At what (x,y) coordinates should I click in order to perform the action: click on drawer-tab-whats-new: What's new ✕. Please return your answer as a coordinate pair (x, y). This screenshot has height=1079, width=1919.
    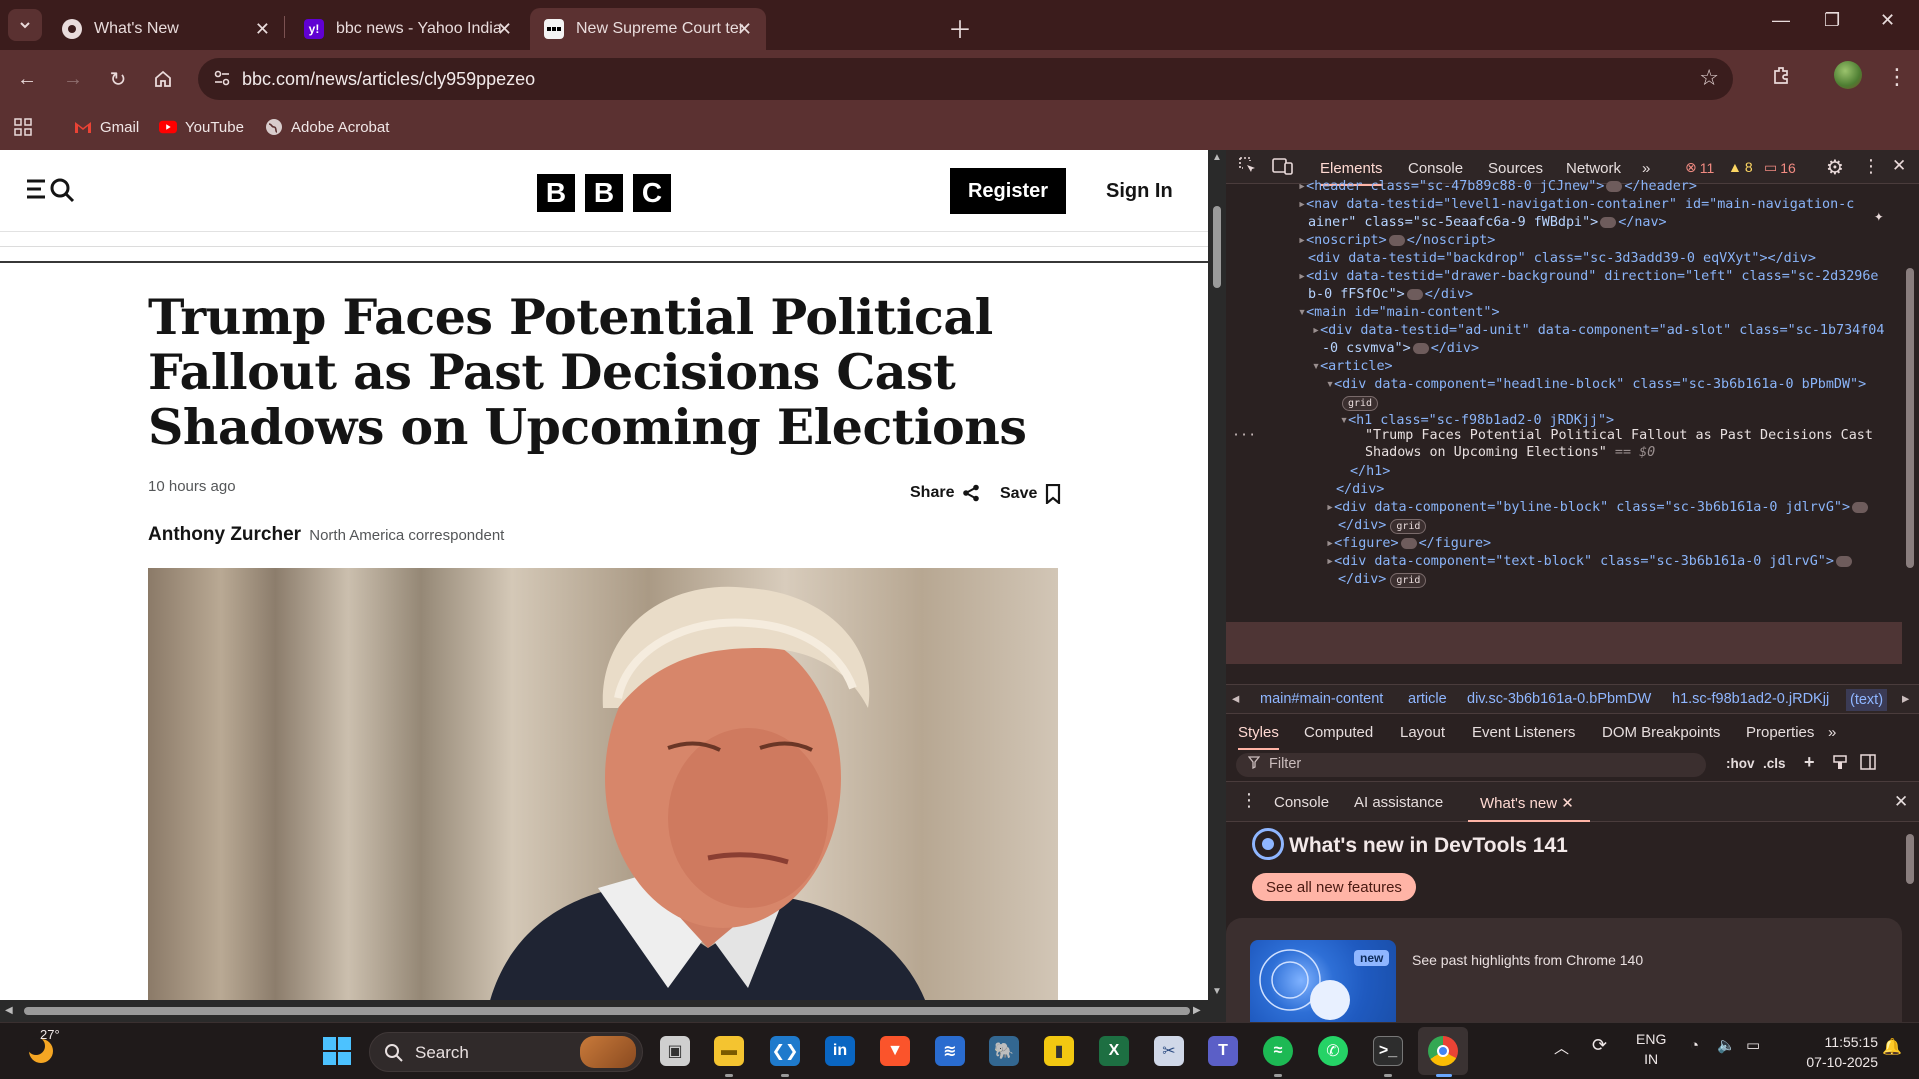
    Looking at the image, I should click on (1529, 808).